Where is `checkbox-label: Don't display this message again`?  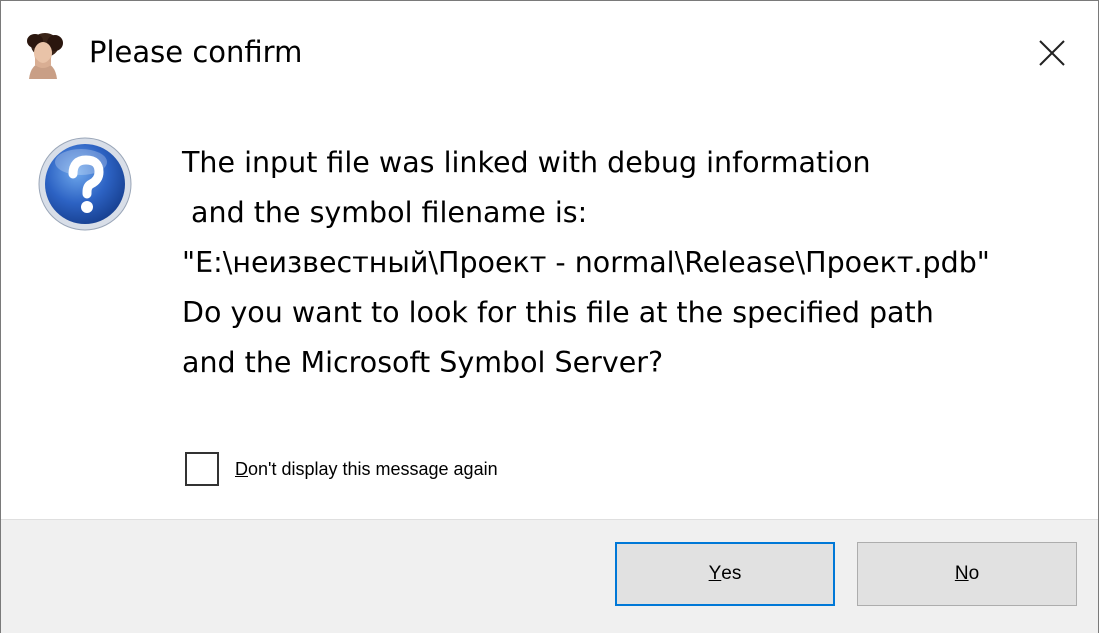
checkbox-label: Don't display this message again is located at coordinates (366, 469).